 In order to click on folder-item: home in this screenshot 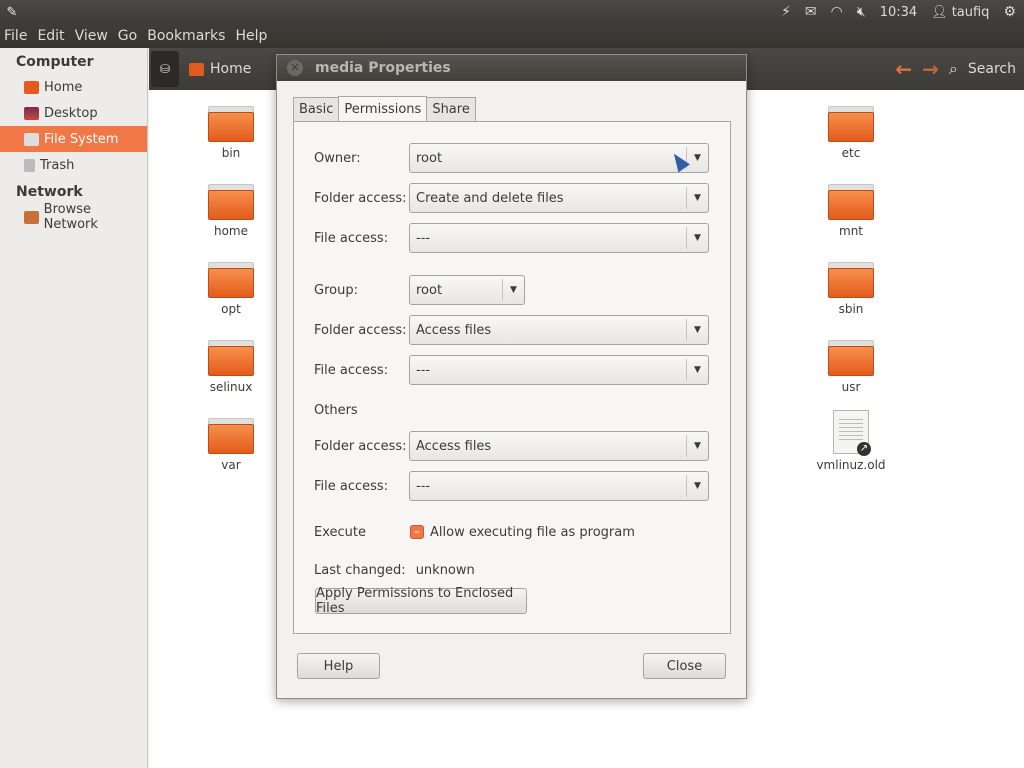, I will do `click(231, 211)`.